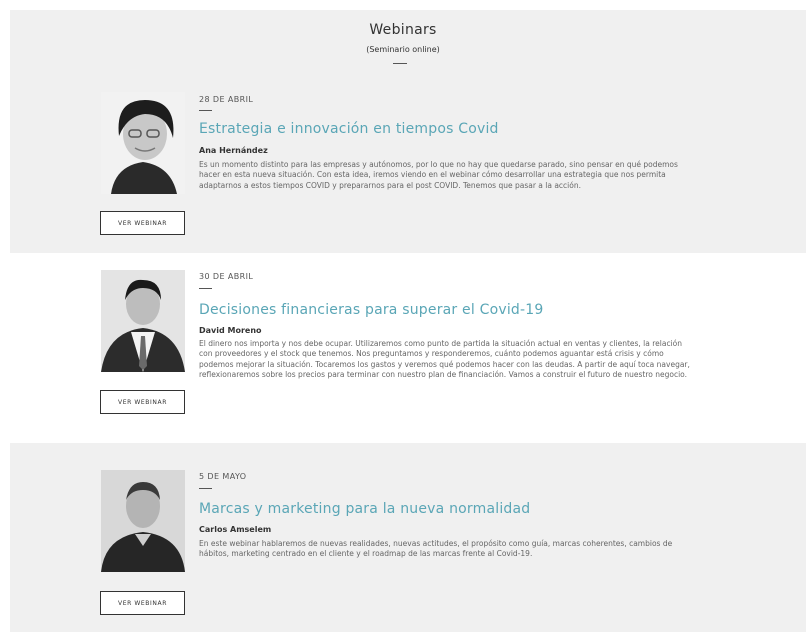 The height and width of the screenshot is (632, 806). What do you see at coordinates (226, 276) in the screenshot?
I see `webinar-date-2: 30 DE ABRIL` at bounding box center [226, 276].